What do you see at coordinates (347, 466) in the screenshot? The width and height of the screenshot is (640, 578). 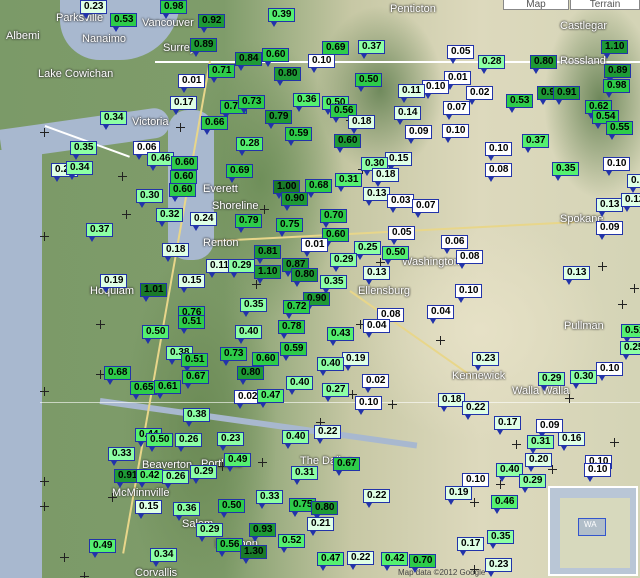 I see `precip-marker: 0.67` at bounding box center [347, 466].